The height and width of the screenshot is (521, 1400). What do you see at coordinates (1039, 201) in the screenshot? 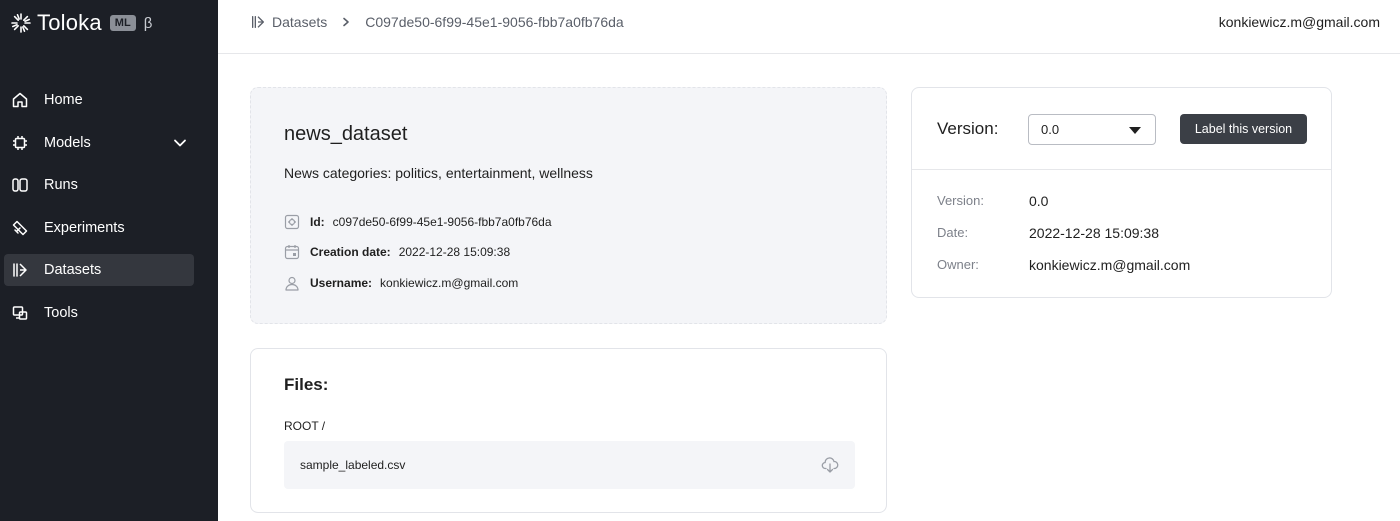
I see `version-detail-value: 0.0` at bounding box center [1039, 201].